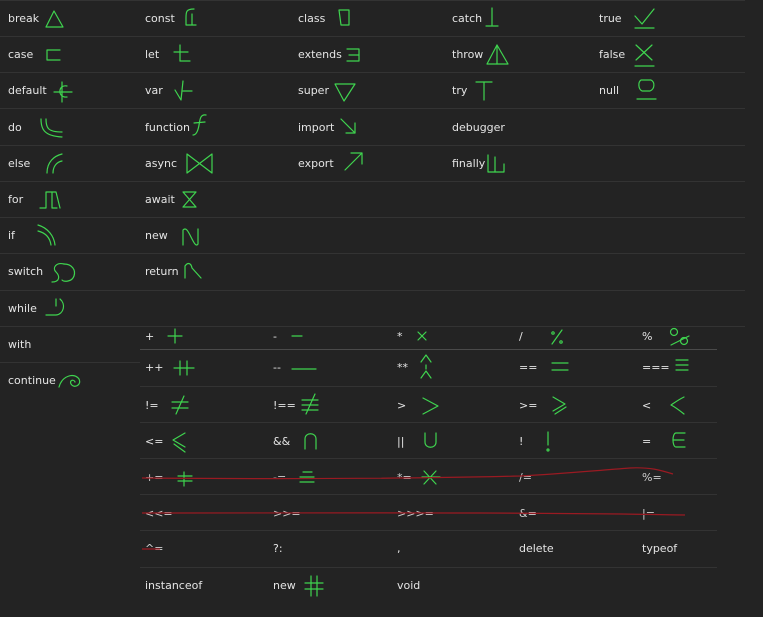 The height and width of the screenshot is (617, 763). What do you see at coordinates (344, 17) in the screenshot?
I see `box-glyph-icon` at bounding box center [344, 17].